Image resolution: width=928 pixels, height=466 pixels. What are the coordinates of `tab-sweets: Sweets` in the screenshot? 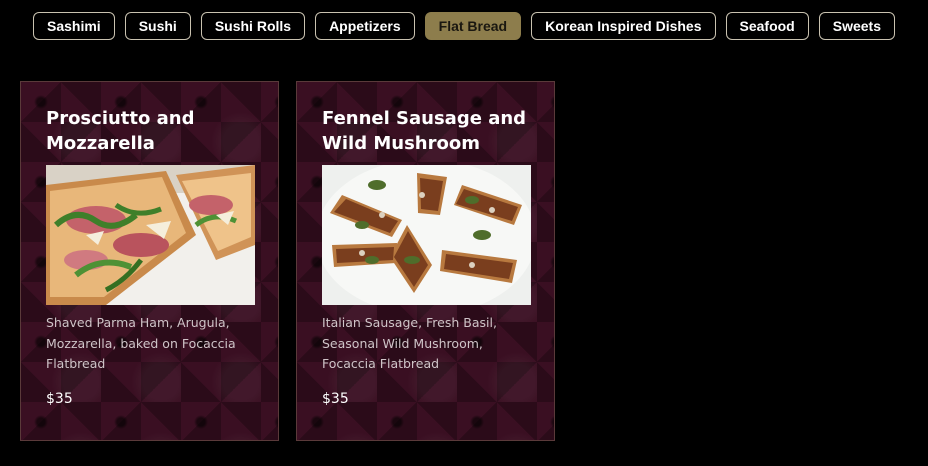 It's located at (856, 26).